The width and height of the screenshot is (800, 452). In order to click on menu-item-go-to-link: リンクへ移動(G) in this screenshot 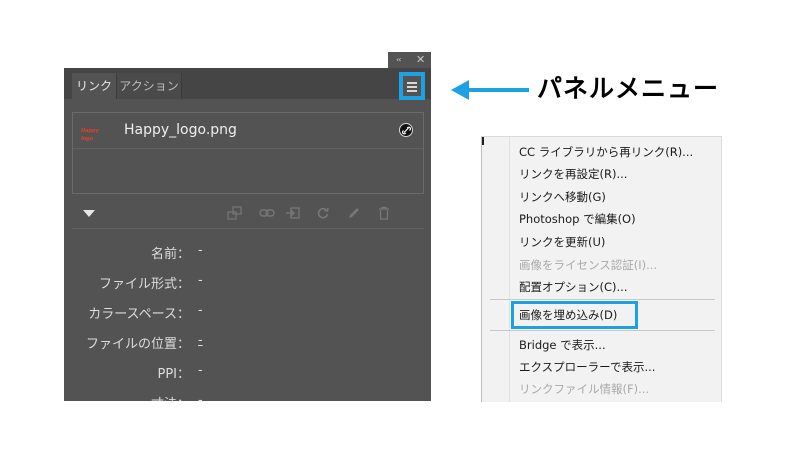, I will do `click(562, 197)`.